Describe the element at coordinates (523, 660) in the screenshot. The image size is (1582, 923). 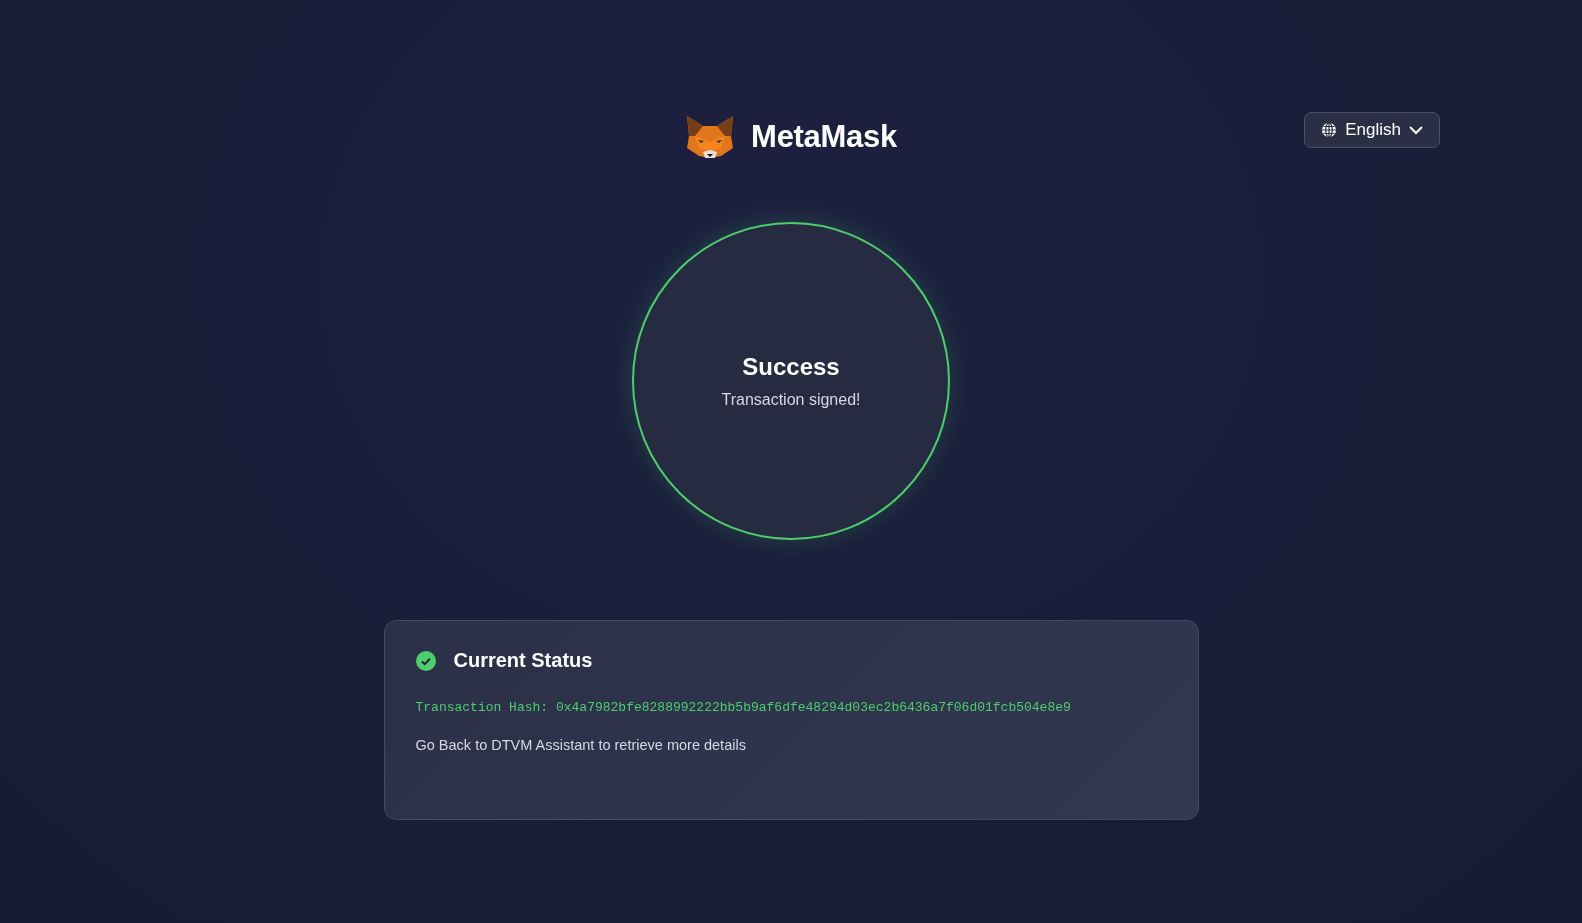
I see `status-title: Current Status` at that location.